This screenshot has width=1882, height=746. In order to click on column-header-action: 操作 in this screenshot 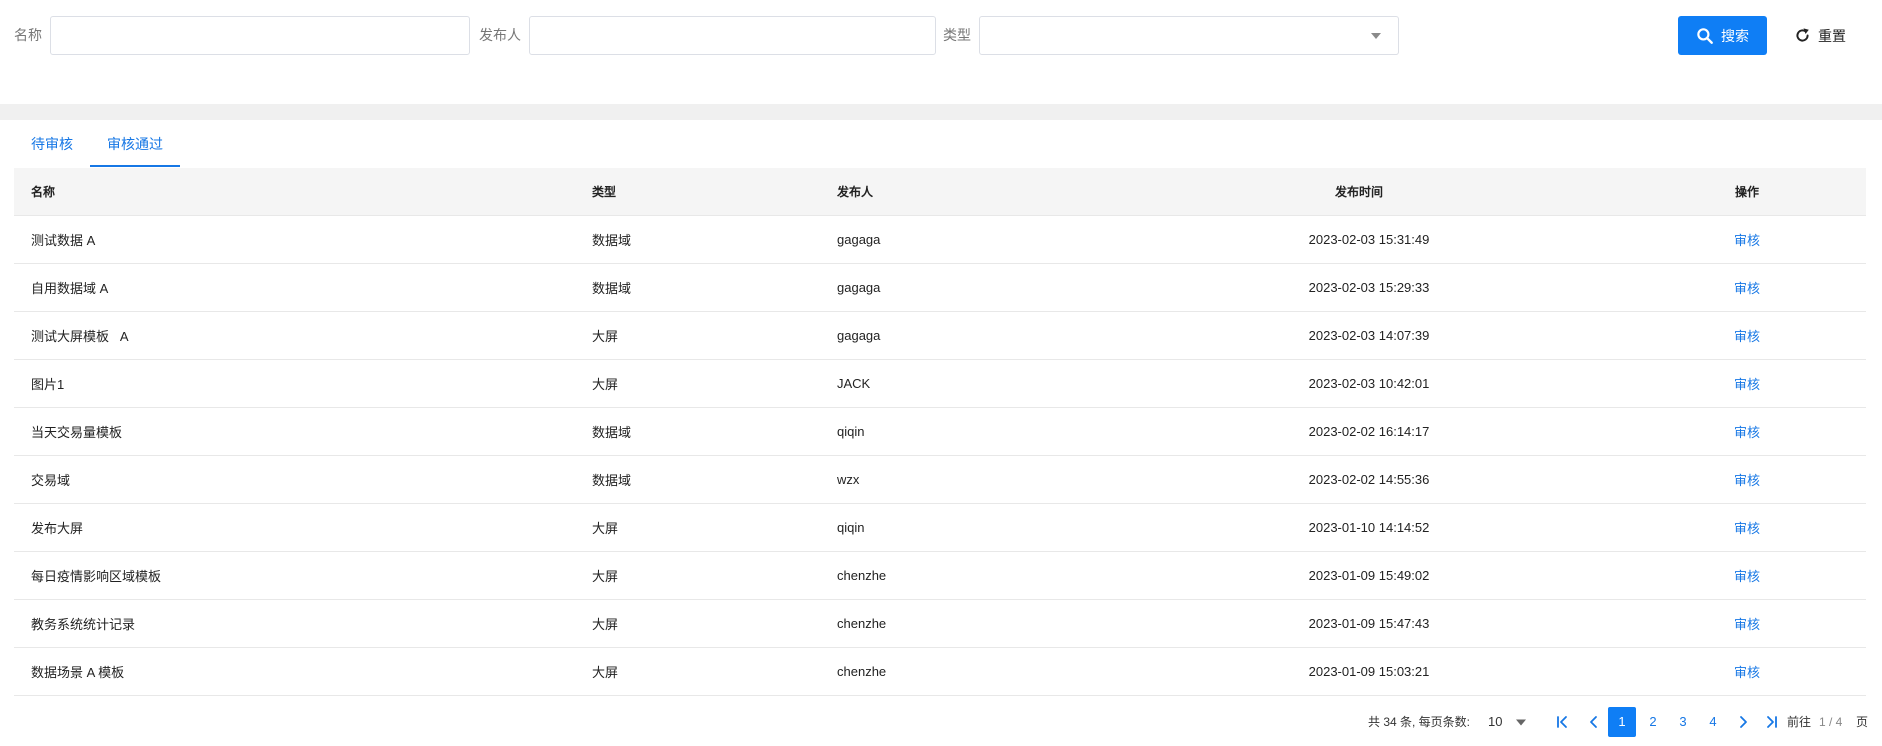, I will do `click(1746, 192)`.